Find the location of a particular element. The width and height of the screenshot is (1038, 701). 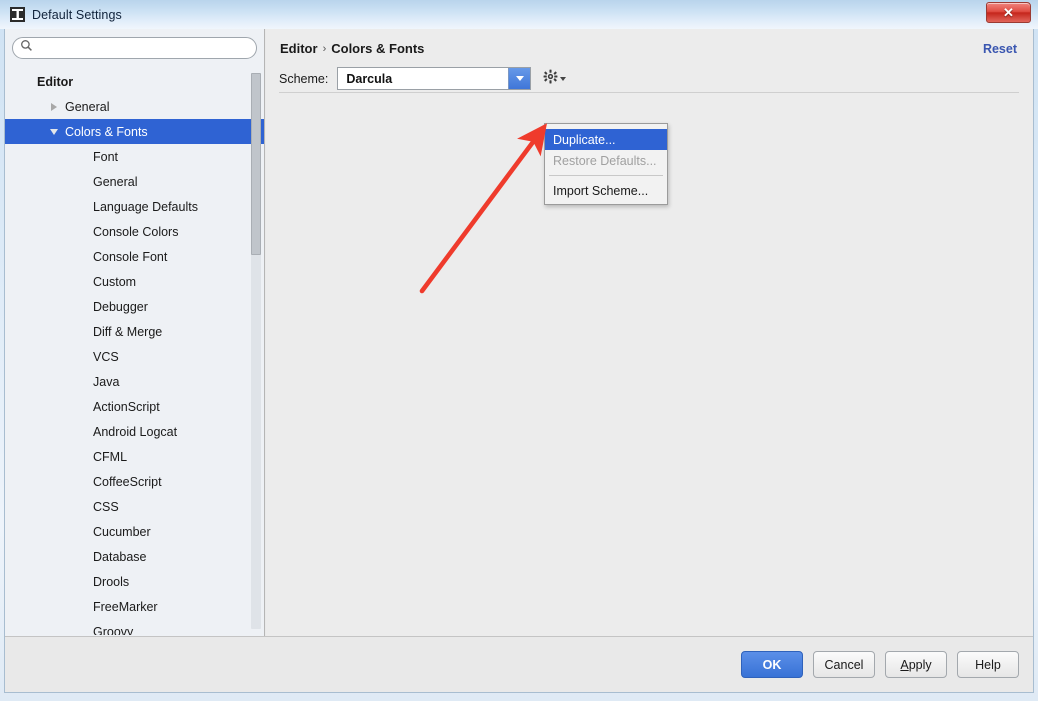

search-box is located at coordinates (134, 48).